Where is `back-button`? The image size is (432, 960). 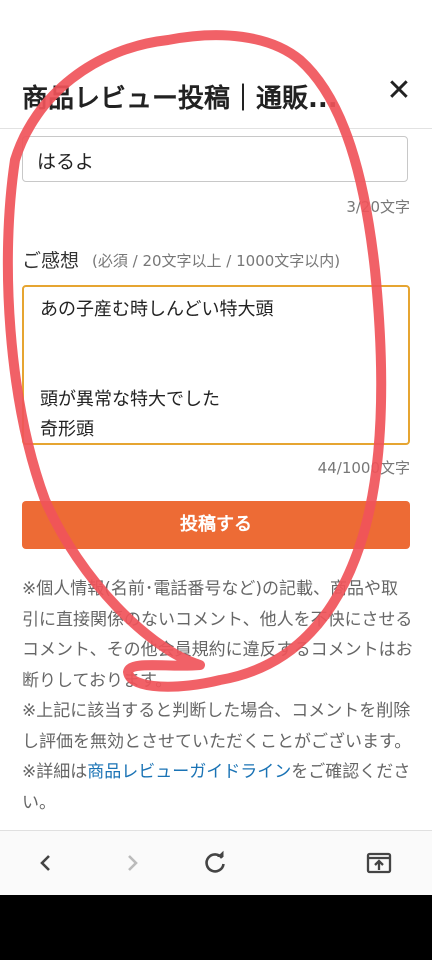 back-button is located at coordinates (46, 863).